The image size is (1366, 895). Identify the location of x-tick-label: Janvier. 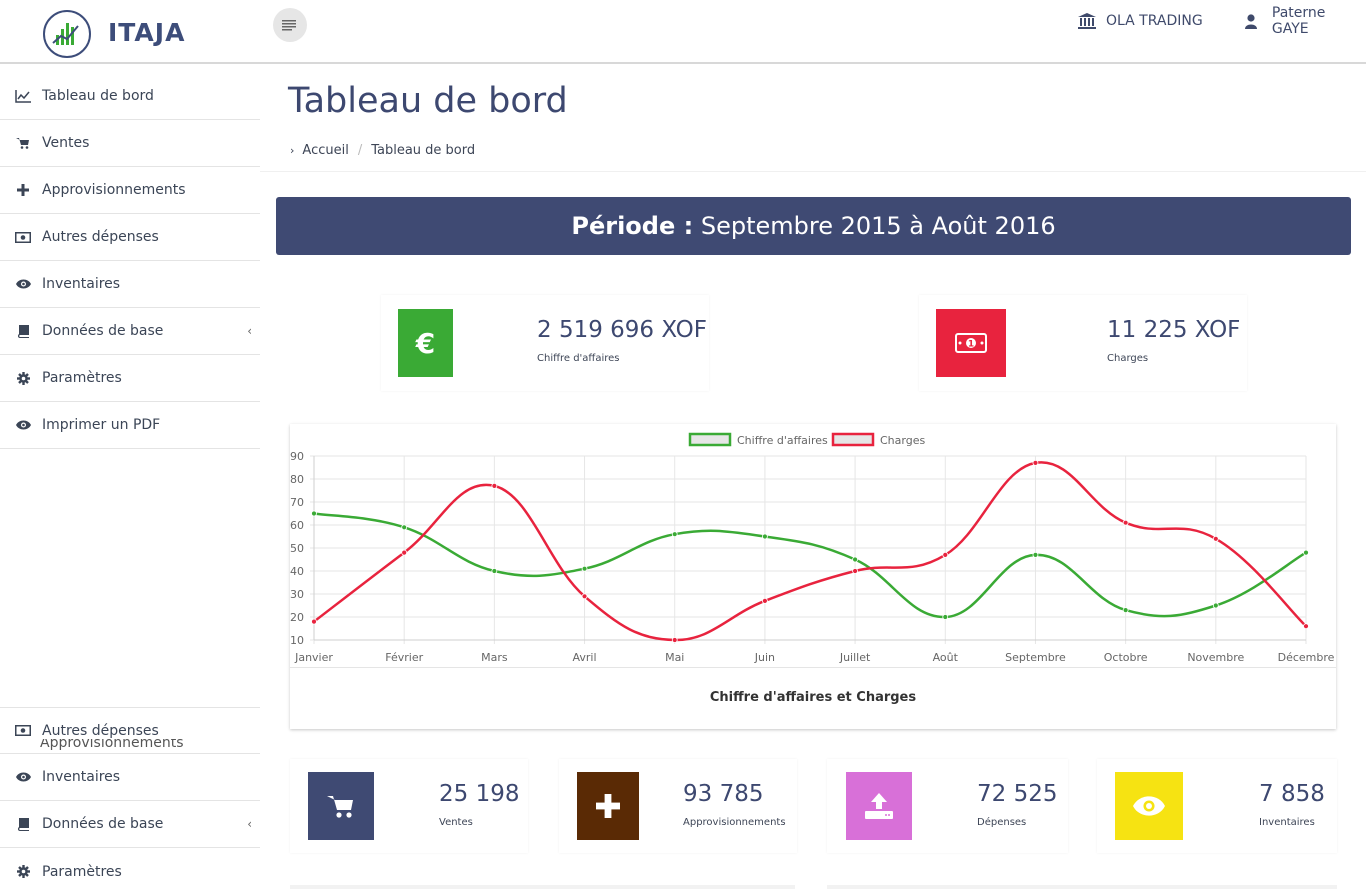
(313, 657).